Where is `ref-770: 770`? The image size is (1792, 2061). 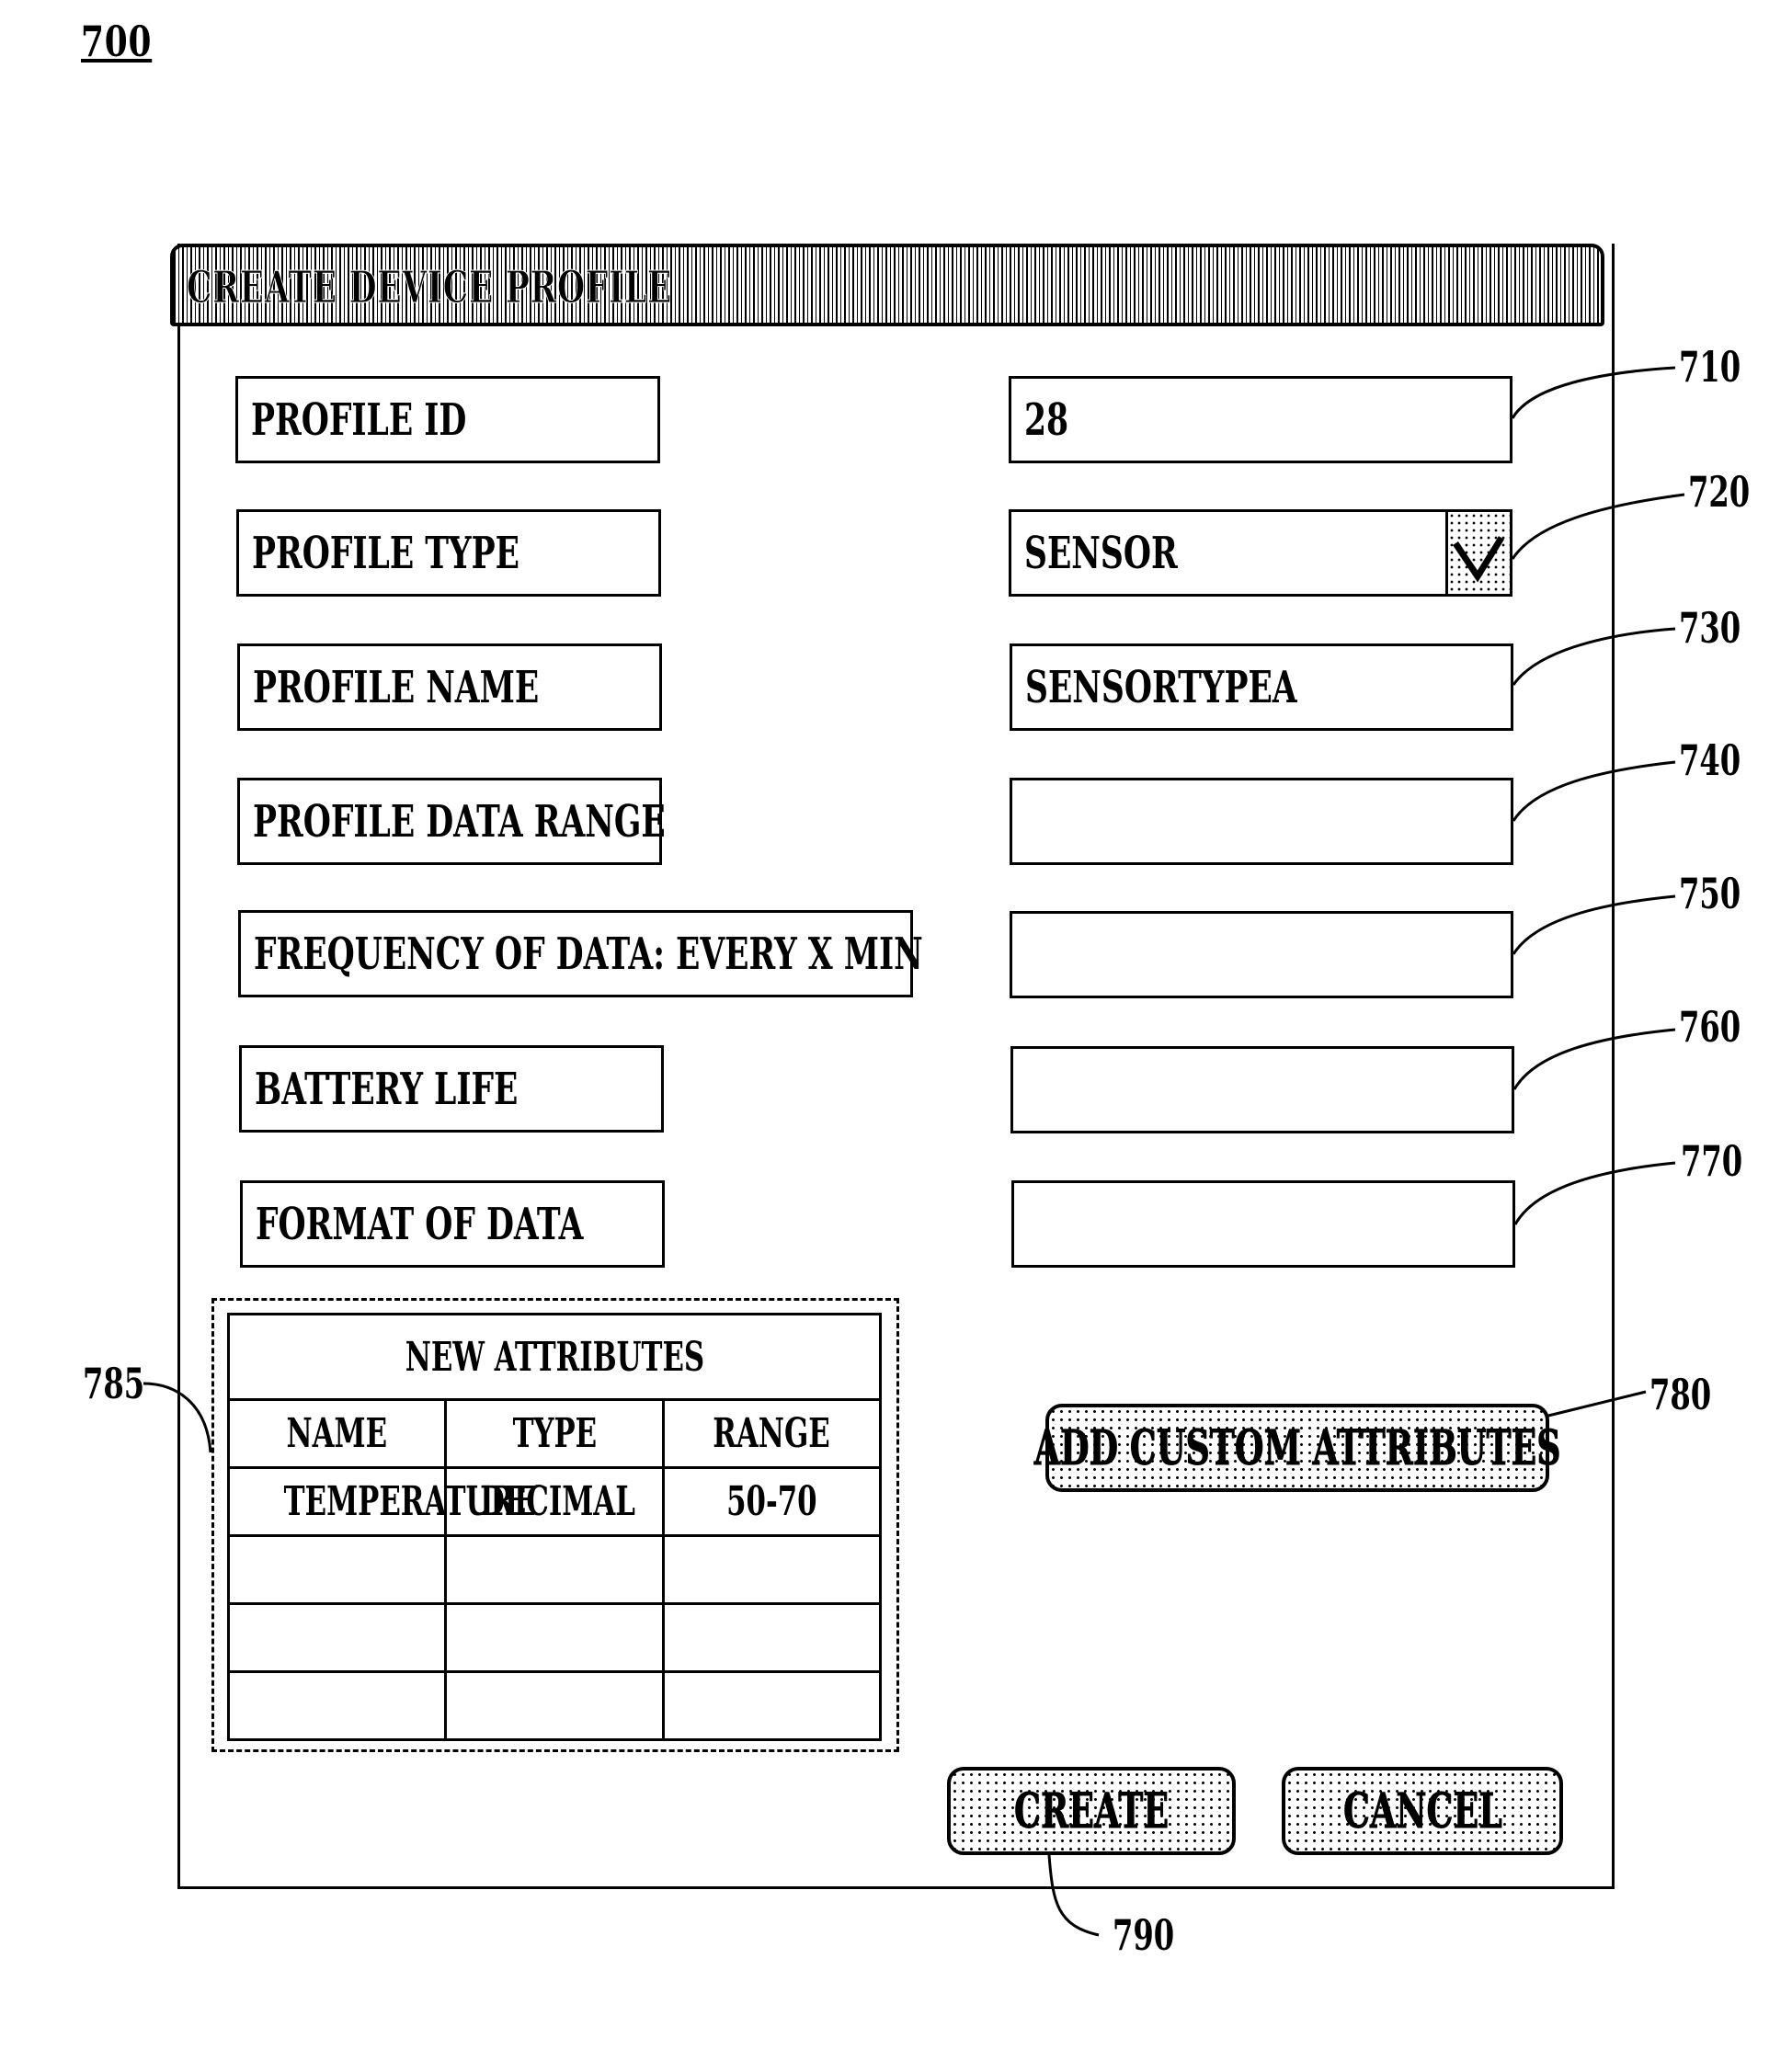
ref-770: 770 is located at coordinates (1712, 1161).